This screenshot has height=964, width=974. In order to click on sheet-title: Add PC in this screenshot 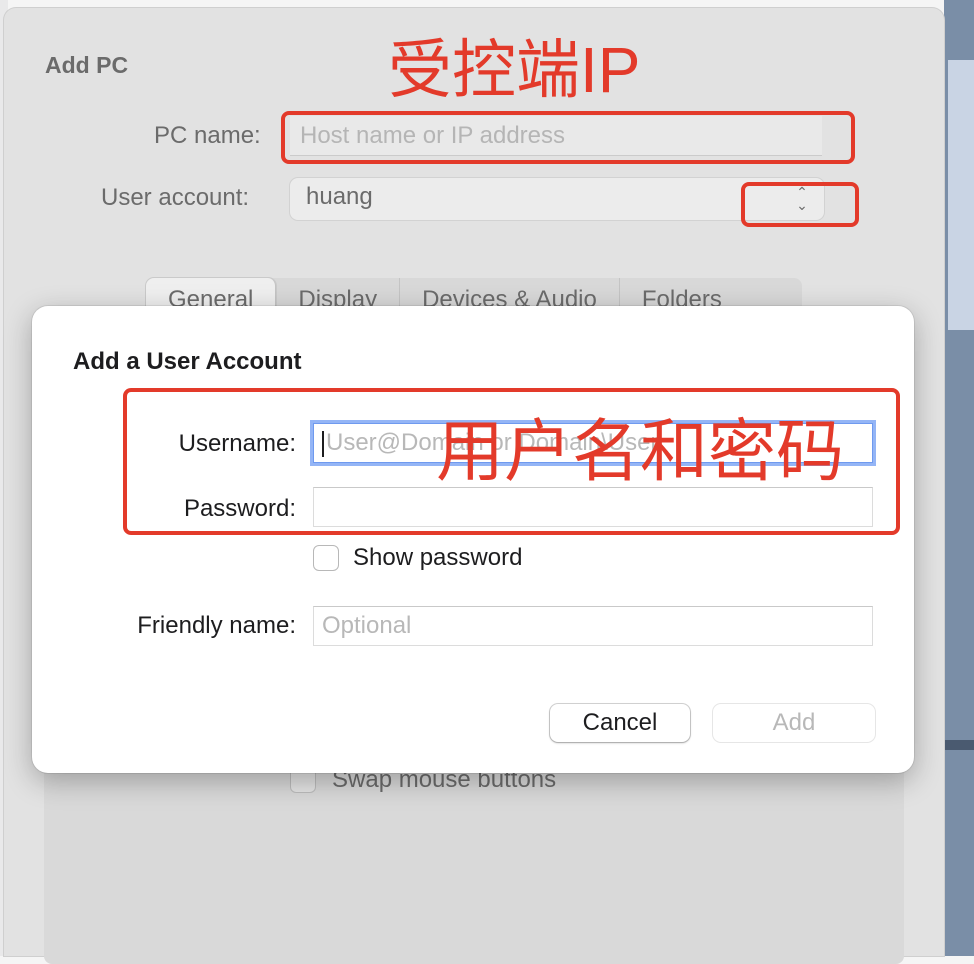, I will do `click(87, 65)`.